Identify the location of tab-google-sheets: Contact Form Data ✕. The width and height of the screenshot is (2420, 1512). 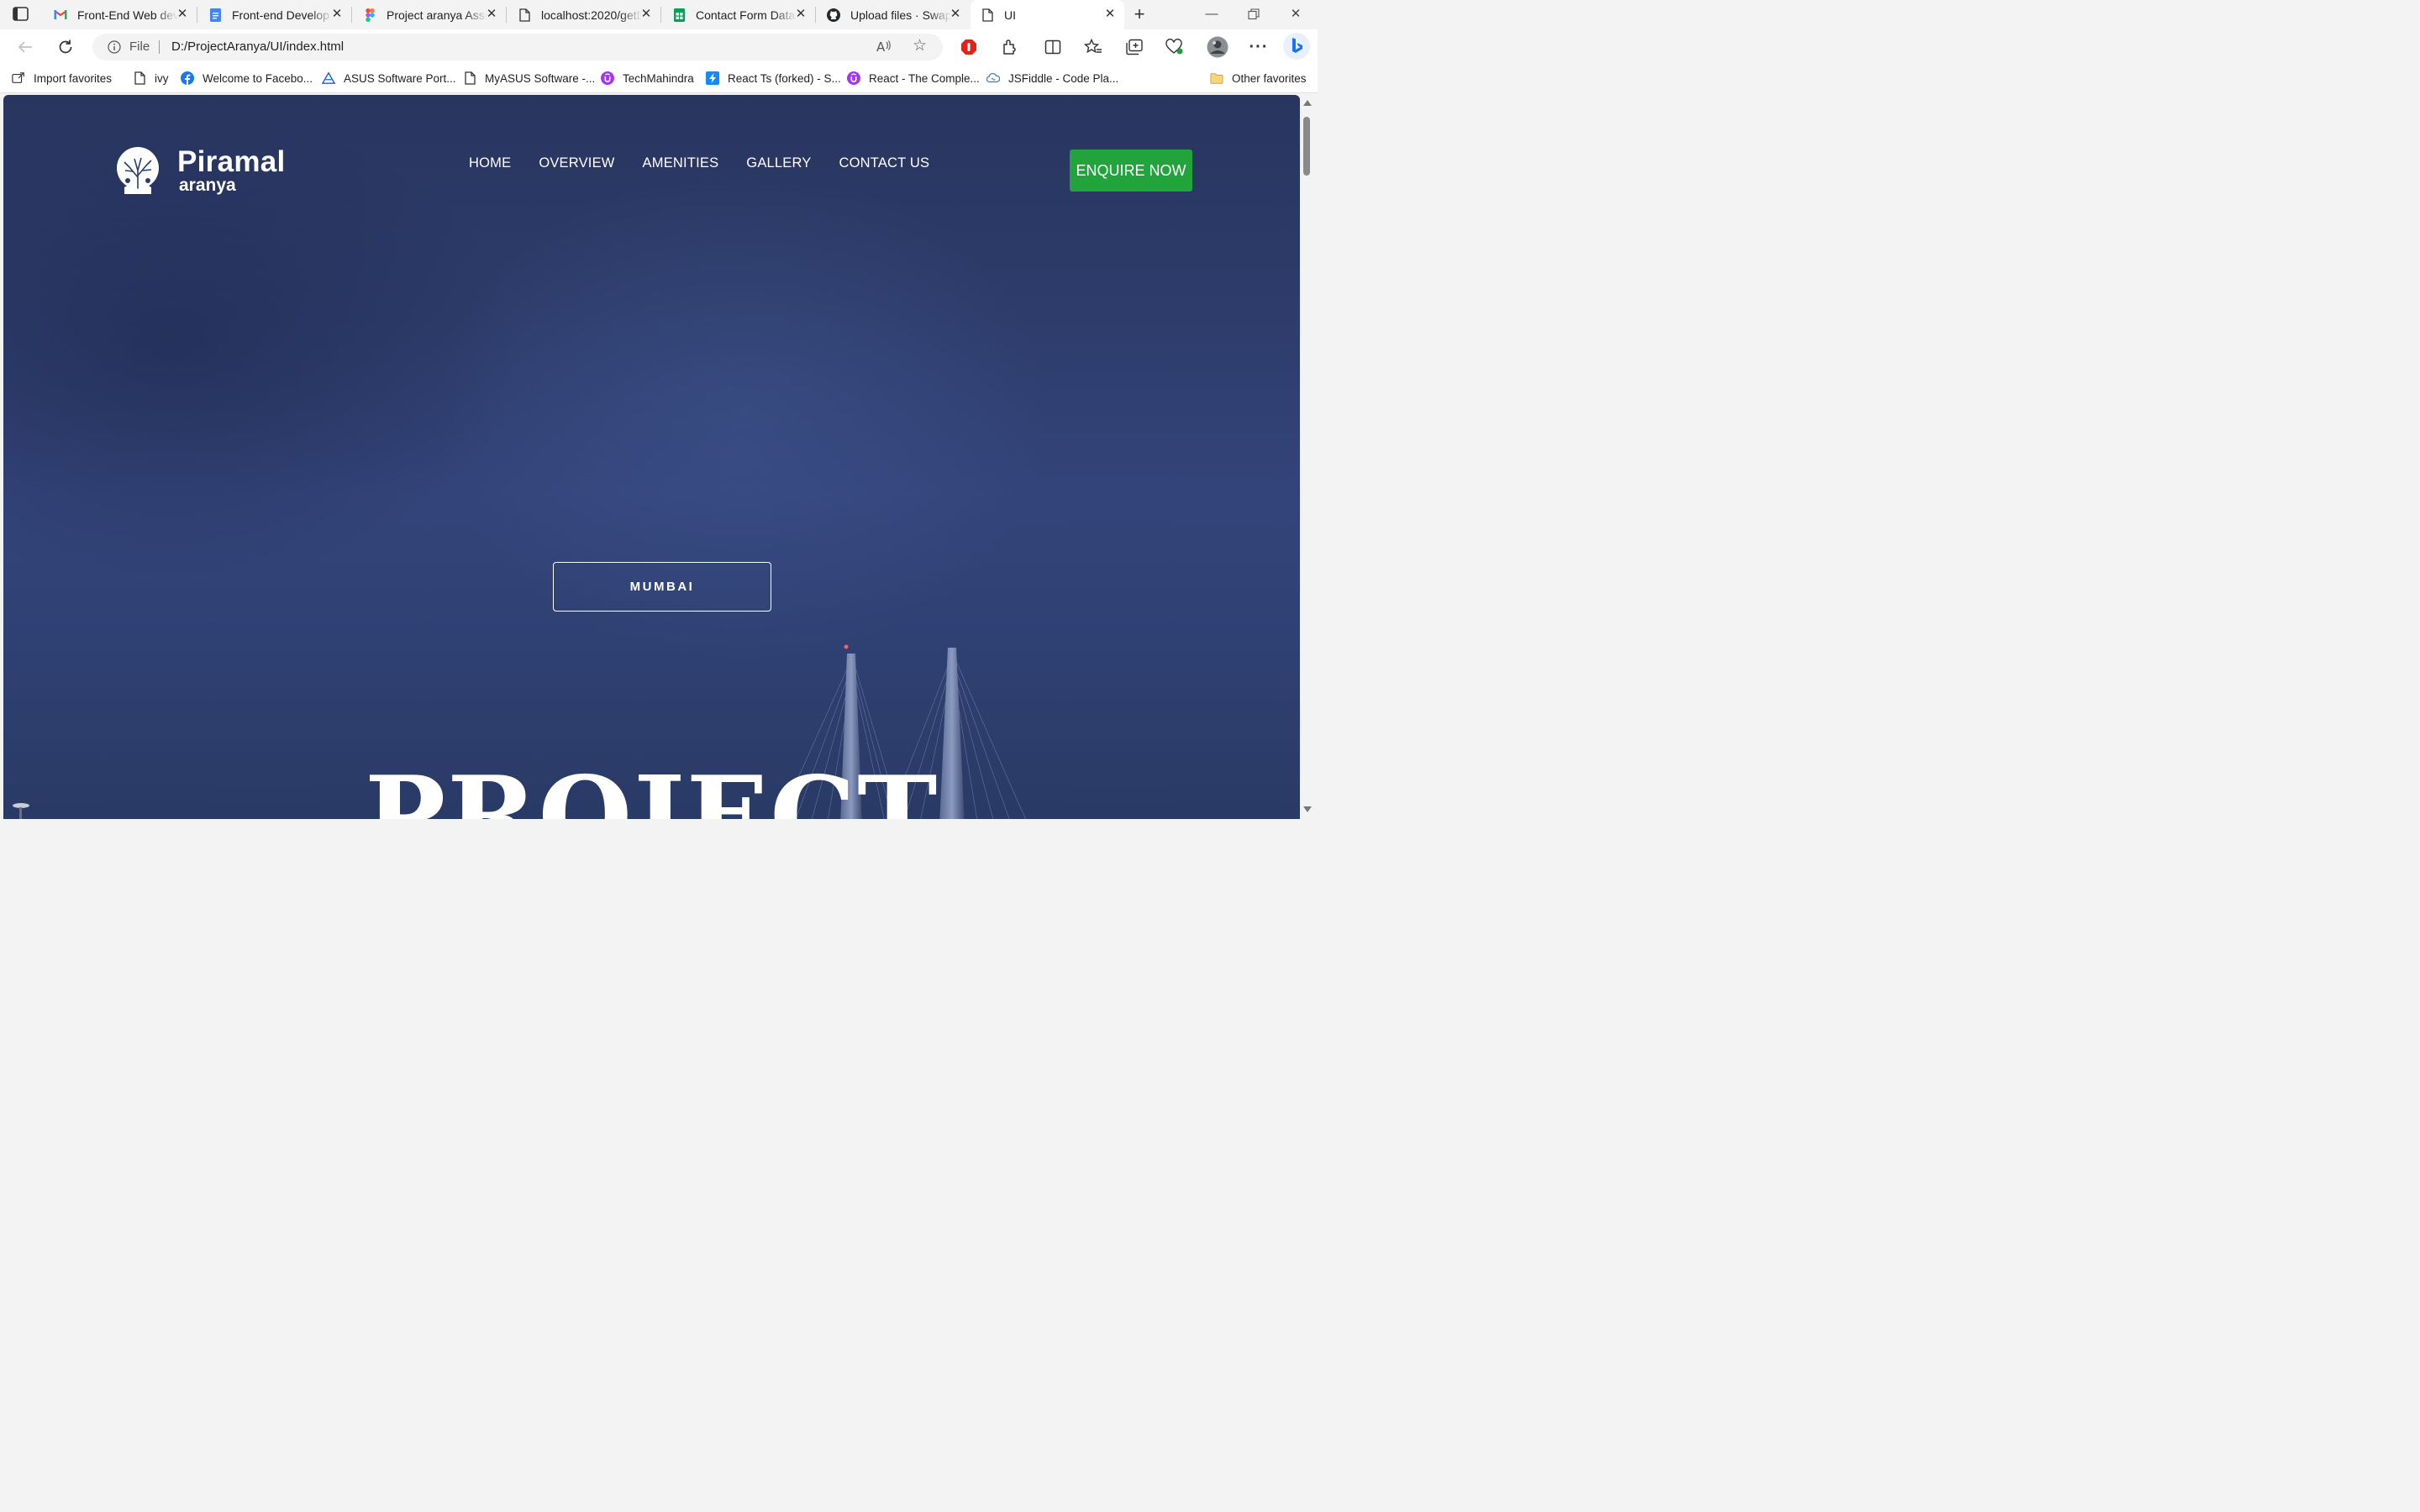
(739, 14).